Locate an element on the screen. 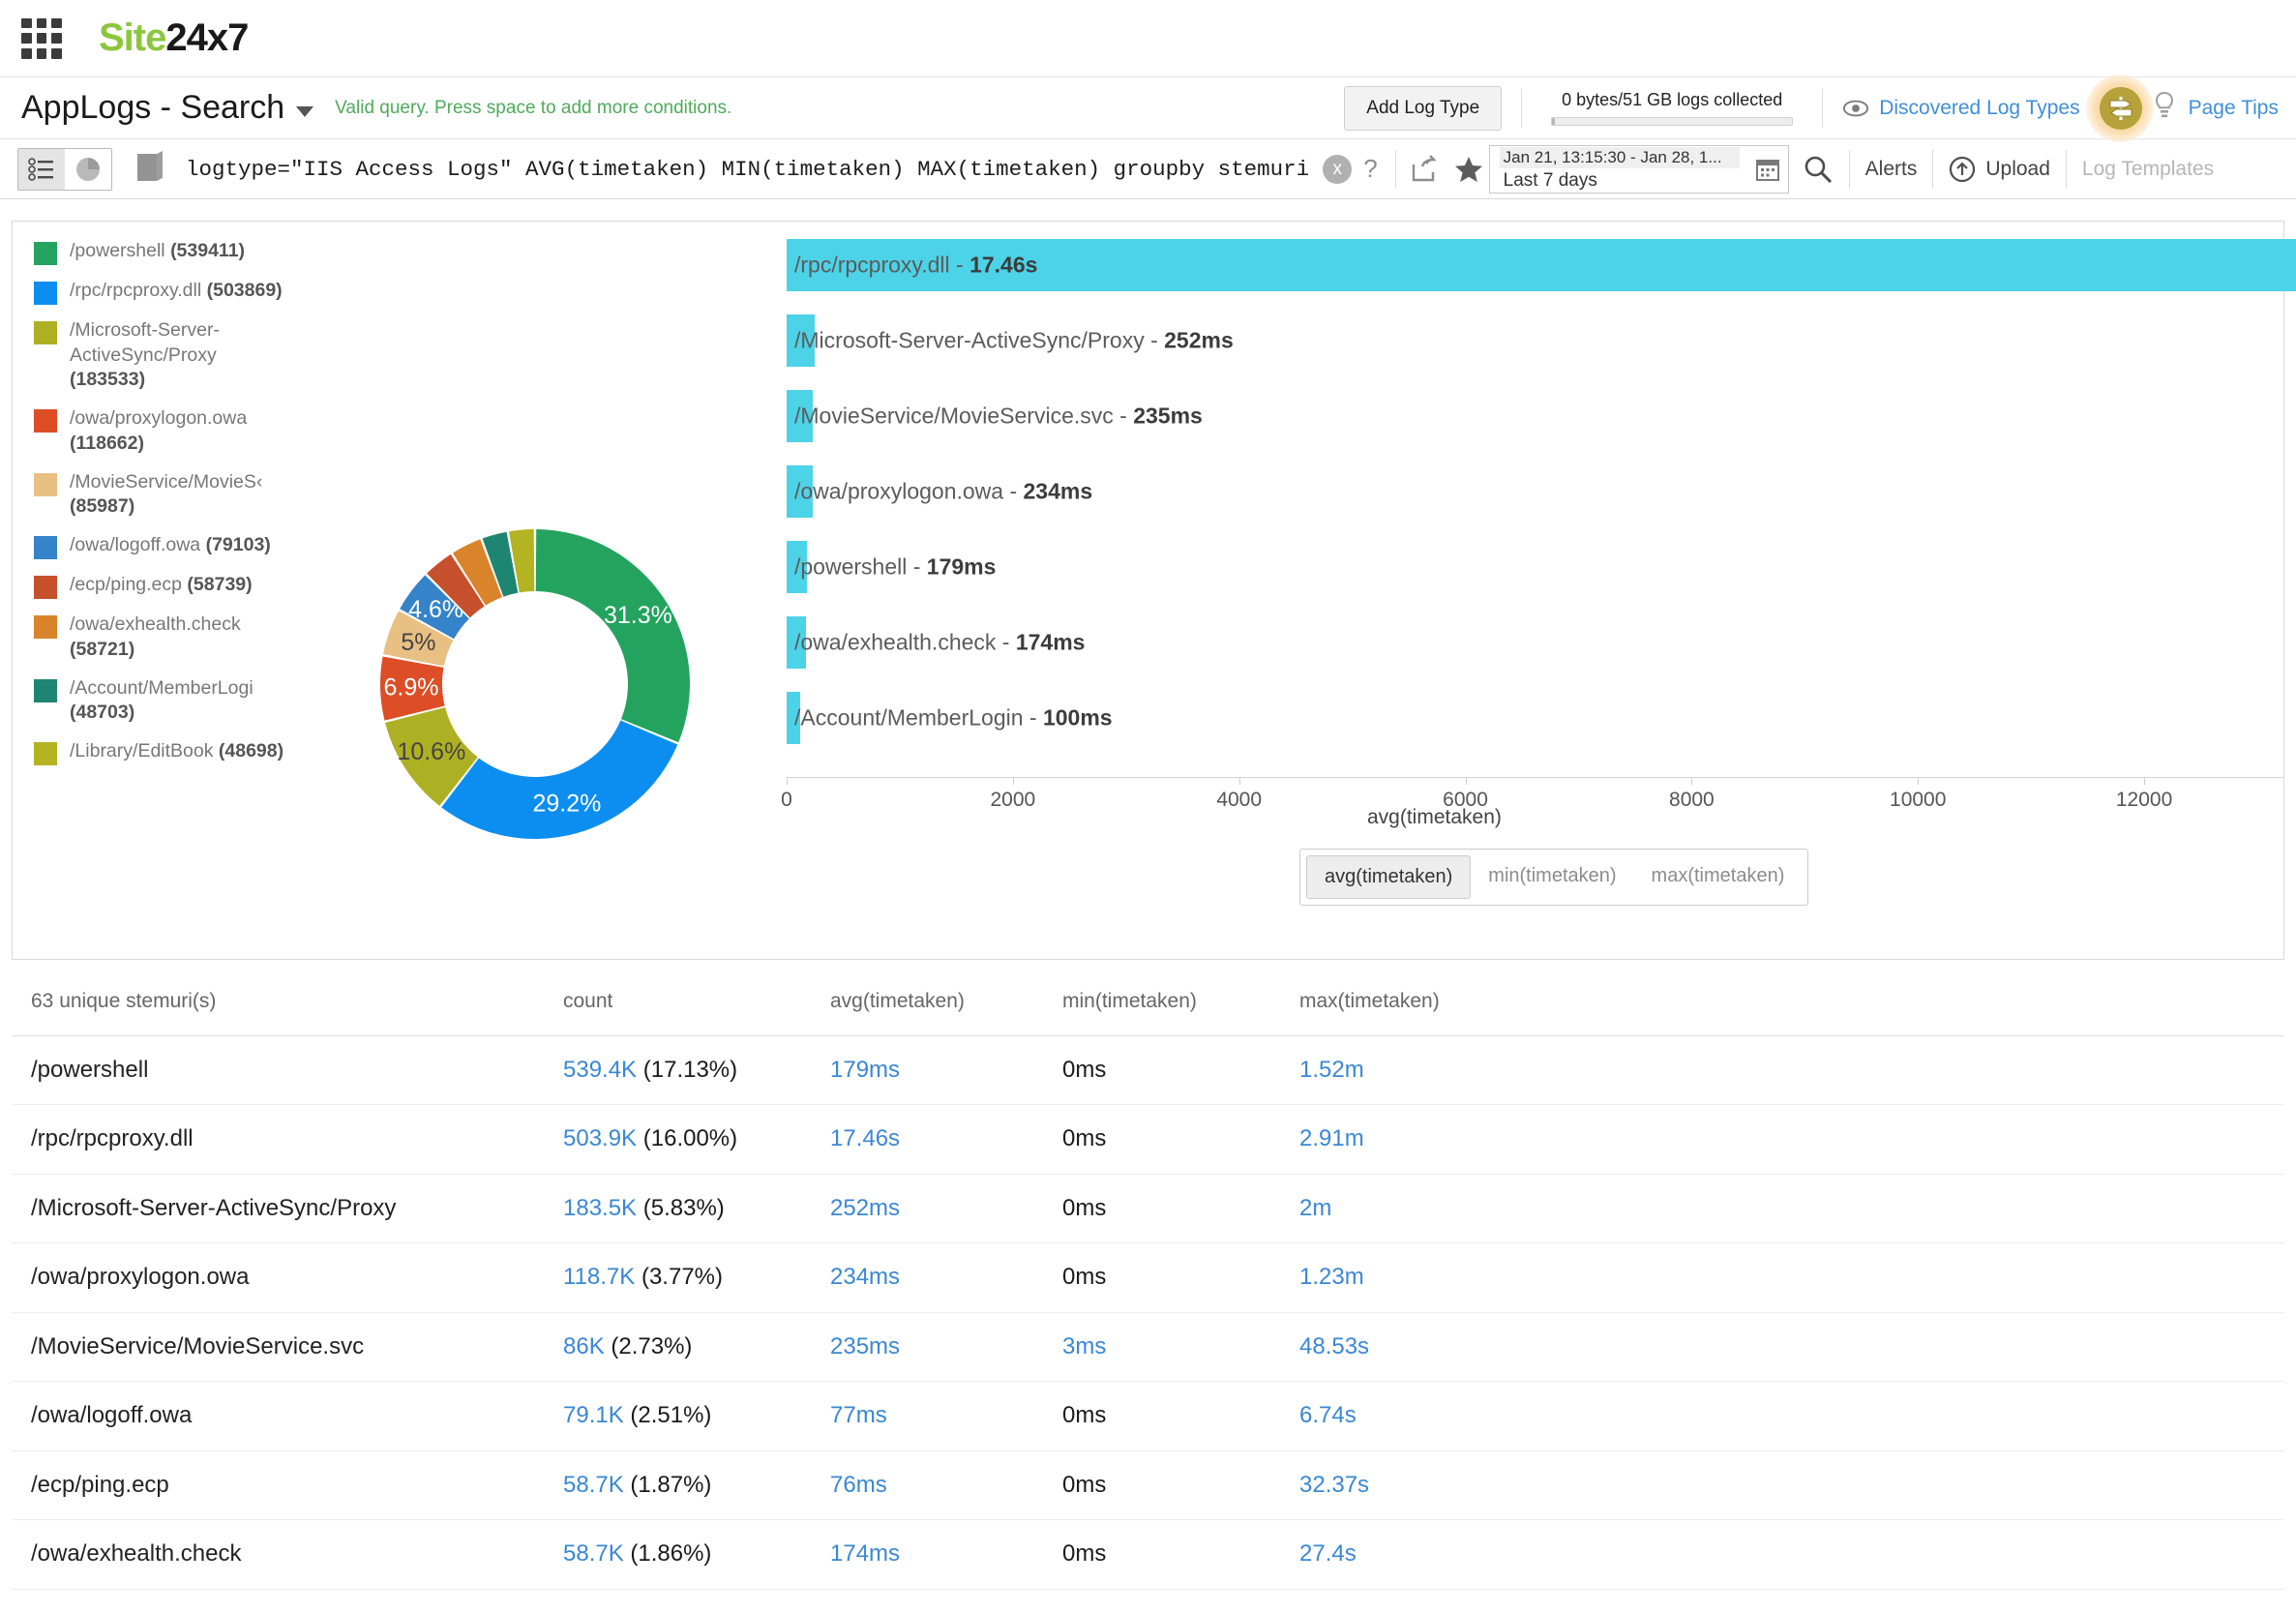 The image size is (2296, 1613). list-view-toggle is located at coordinates (41, 169).